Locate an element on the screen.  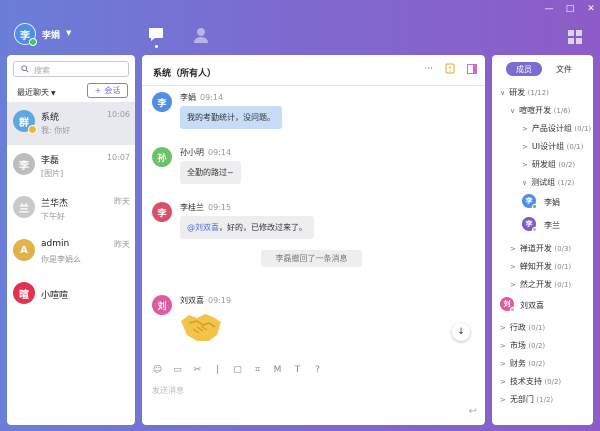
sender-name: 孙小明 is located at coordinates (192, 152).